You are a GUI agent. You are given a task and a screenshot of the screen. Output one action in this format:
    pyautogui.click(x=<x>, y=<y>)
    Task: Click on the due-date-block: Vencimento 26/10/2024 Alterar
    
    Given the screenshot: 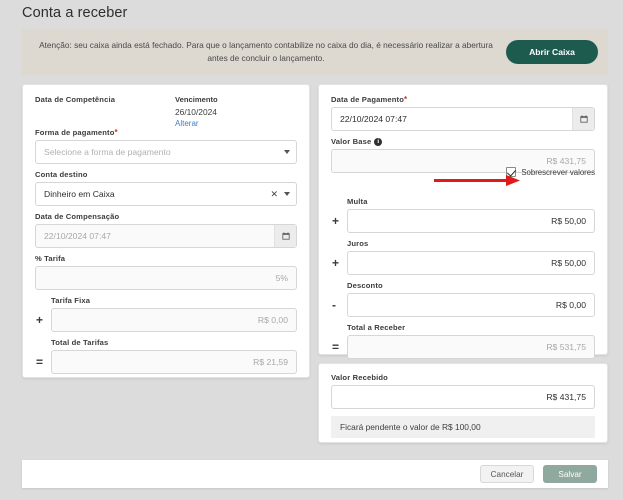 What is the action you would take?
    pyautogui.click(x=196, y=111)
    